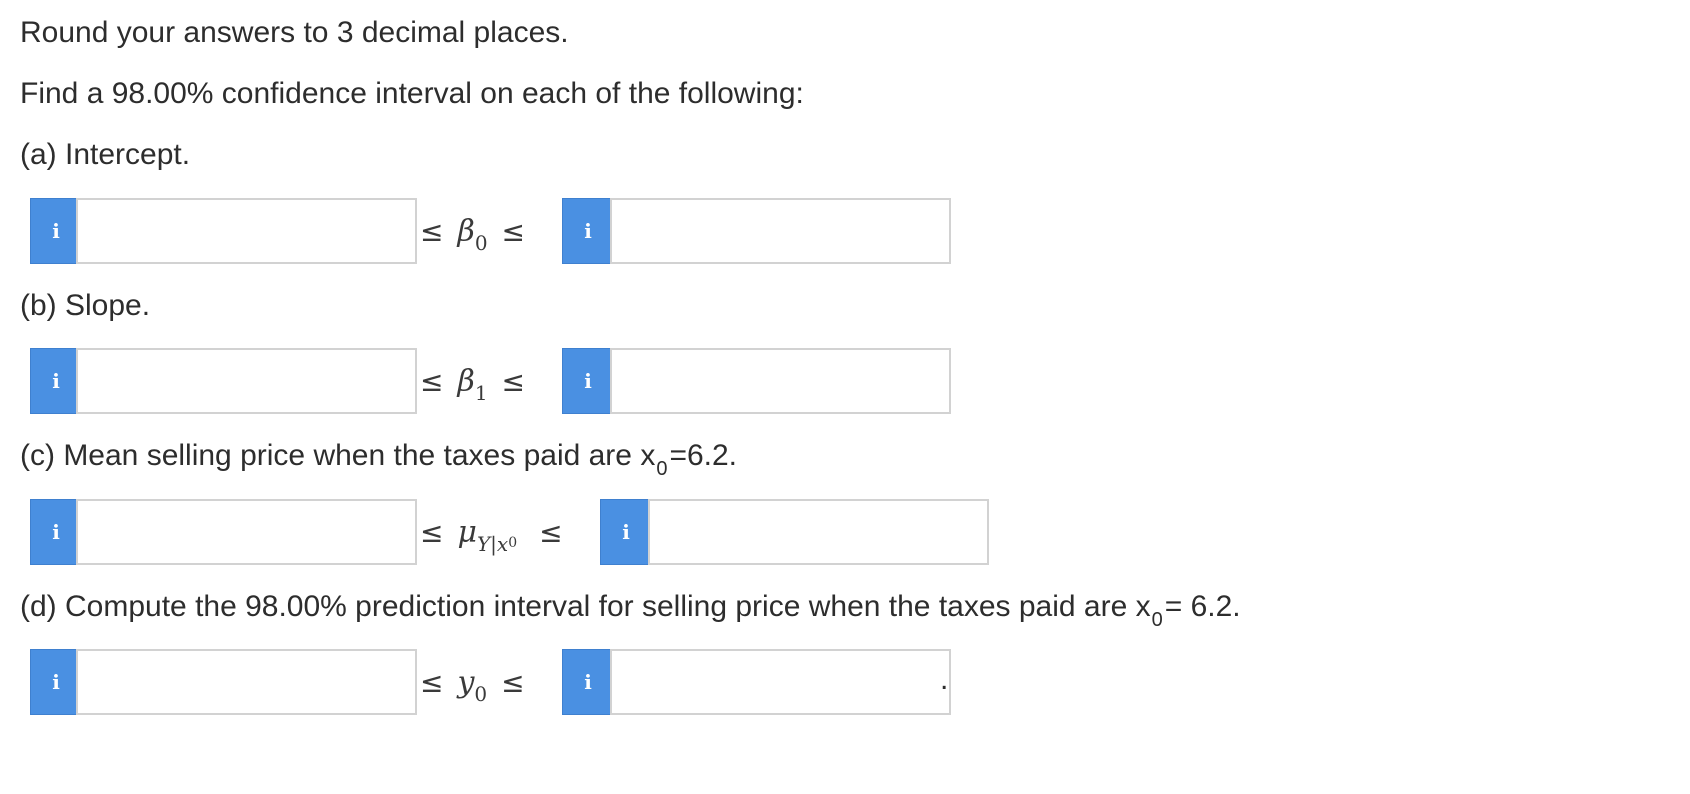 This screenshot has width=1690, height=794. I want to click on beta1-symbol: β1, so click(472, 384).